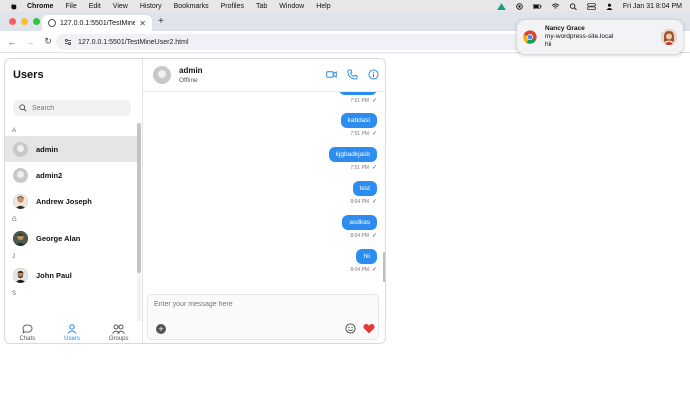 The image size is (690, 403). I want to click on app-status-icon, so click(501, 6).